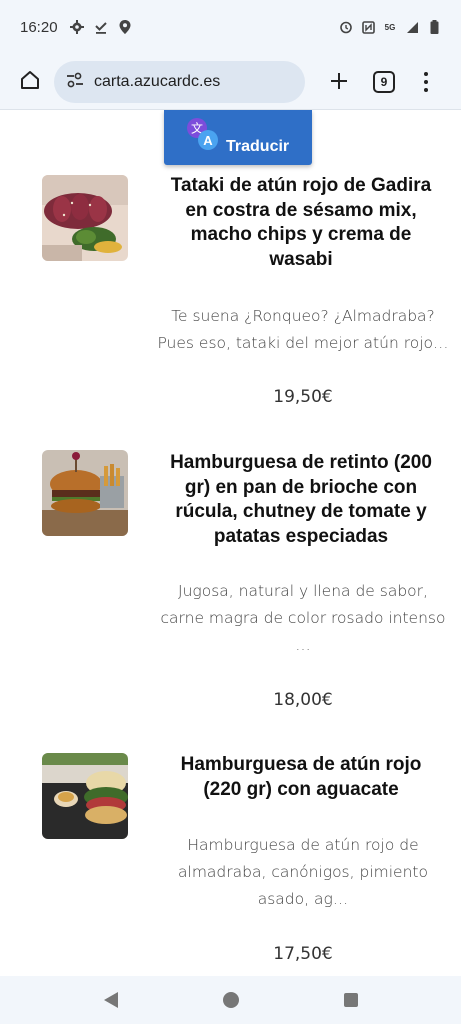 This screenshot has width=461, height=1024. I want to click on signal-icon, so click(412, 27).